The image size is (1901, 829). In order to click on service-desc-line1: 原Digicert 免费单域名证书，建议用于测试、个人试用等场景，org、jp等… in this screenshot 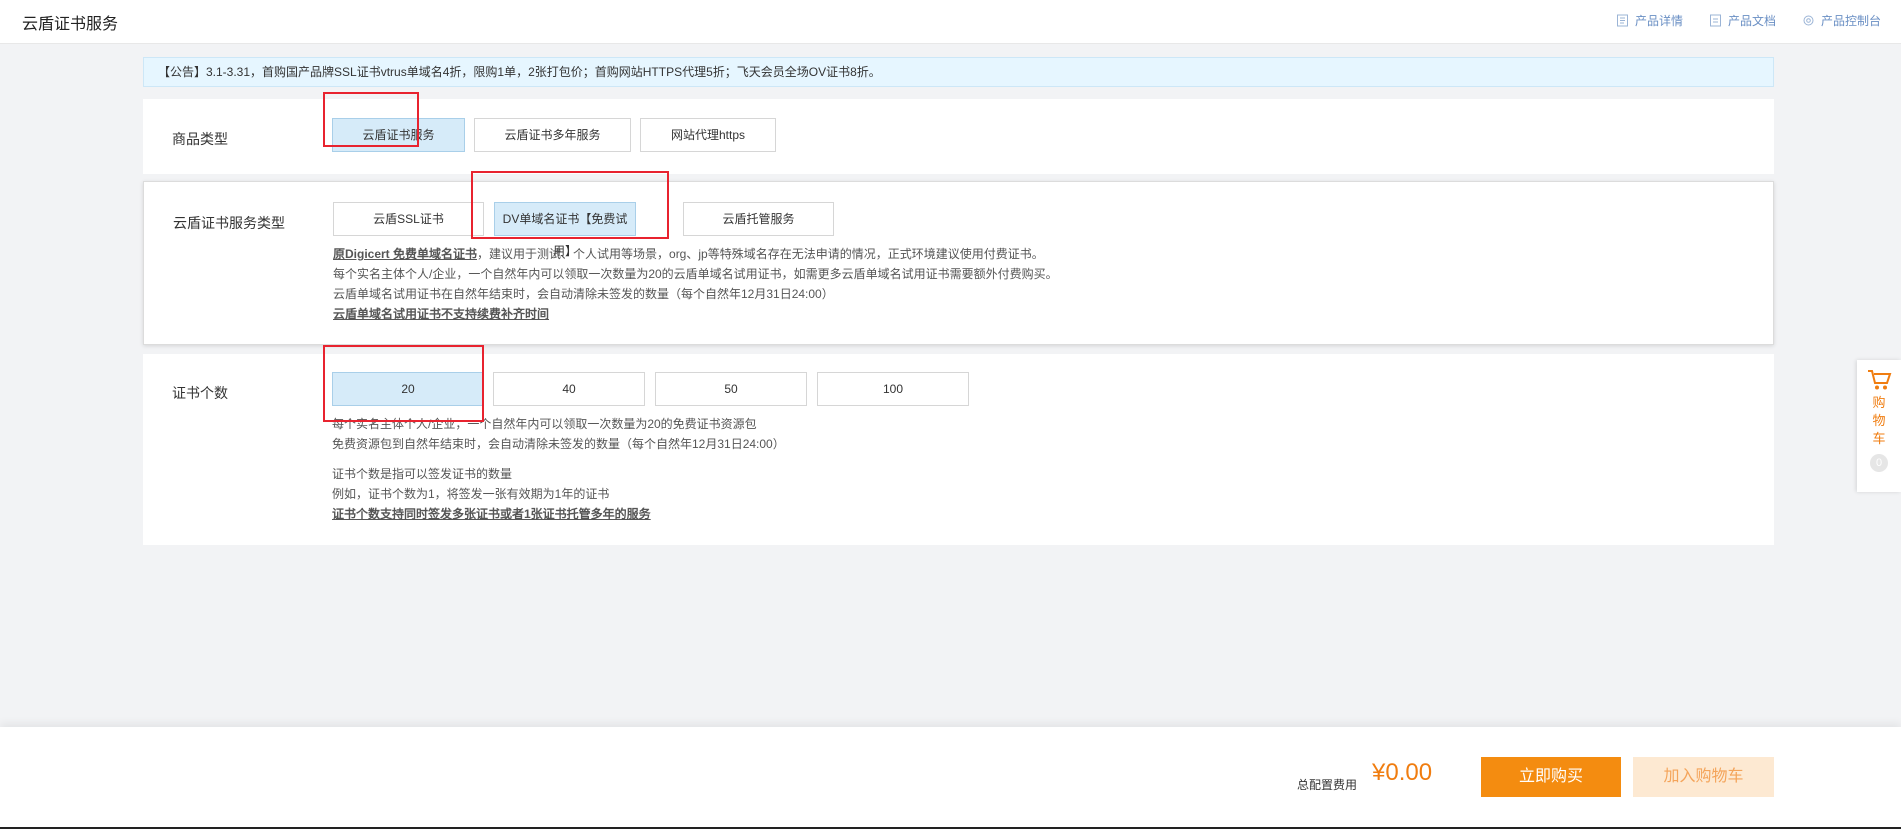, I will do `click(695, 254)`.